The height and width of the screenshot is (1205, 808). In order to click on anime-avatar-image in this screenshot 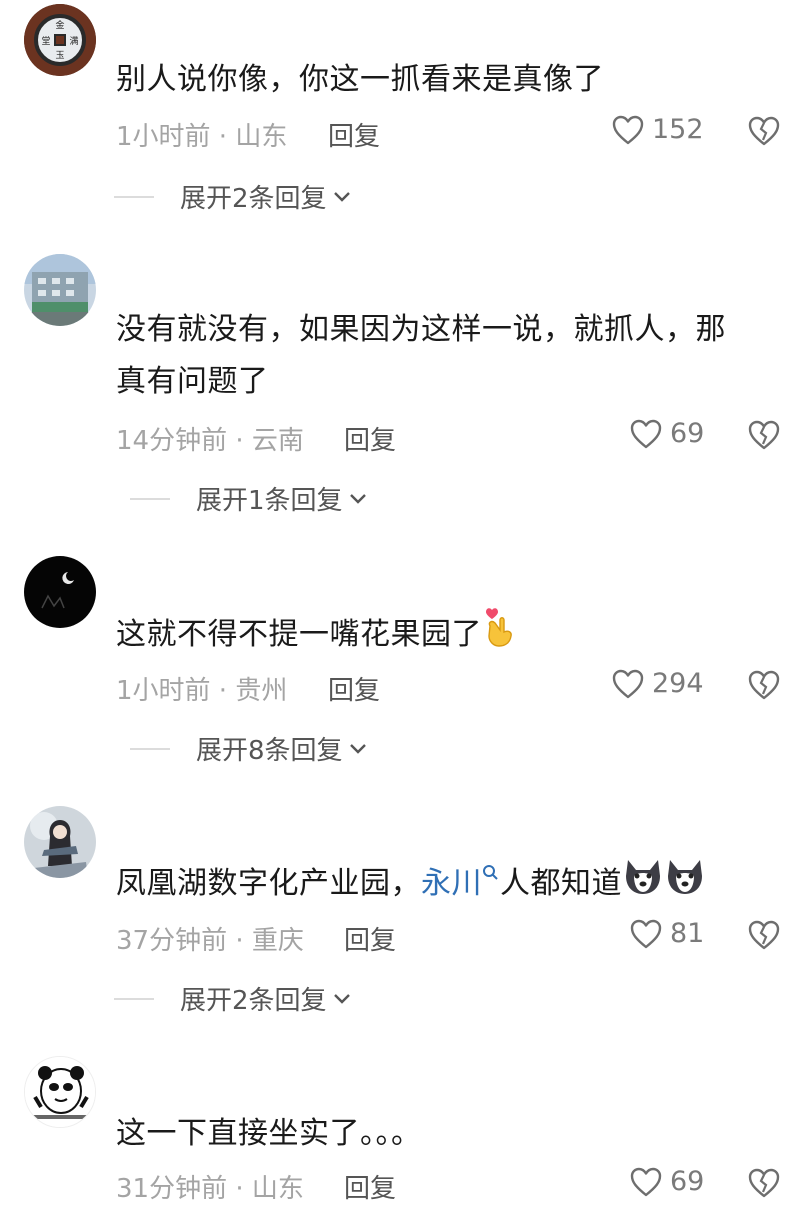, I will do `click(60, 842)`.